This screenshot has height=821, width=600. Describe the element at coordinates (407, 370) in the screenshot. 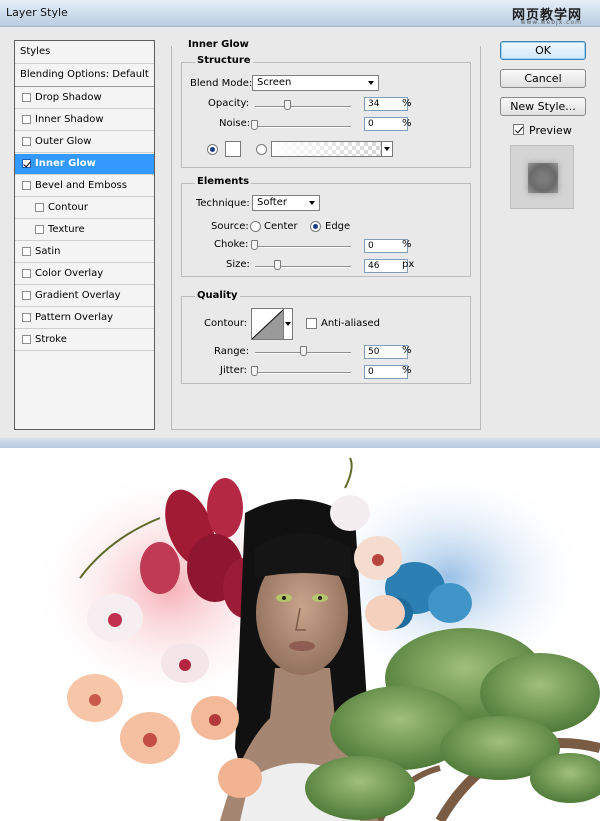

I see `jitter-unit: %` at that location.